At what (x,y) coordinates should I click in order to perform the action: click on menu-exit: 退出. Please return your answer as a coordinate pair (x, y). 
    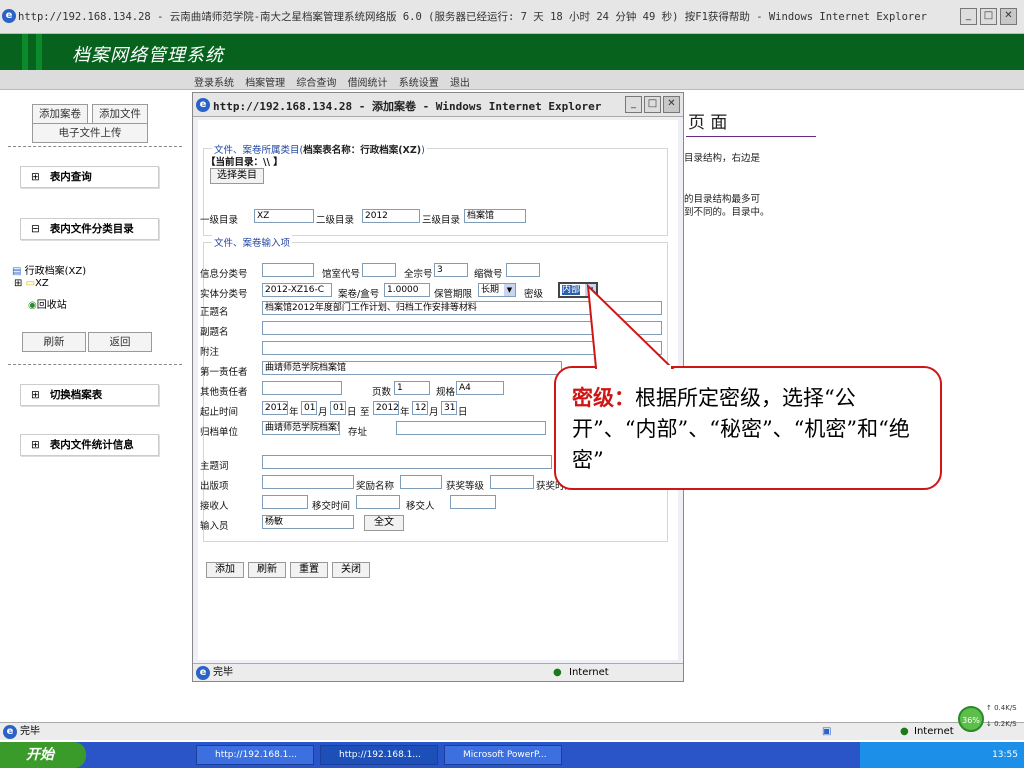
    Looking at the image, I should click on (460, 83).